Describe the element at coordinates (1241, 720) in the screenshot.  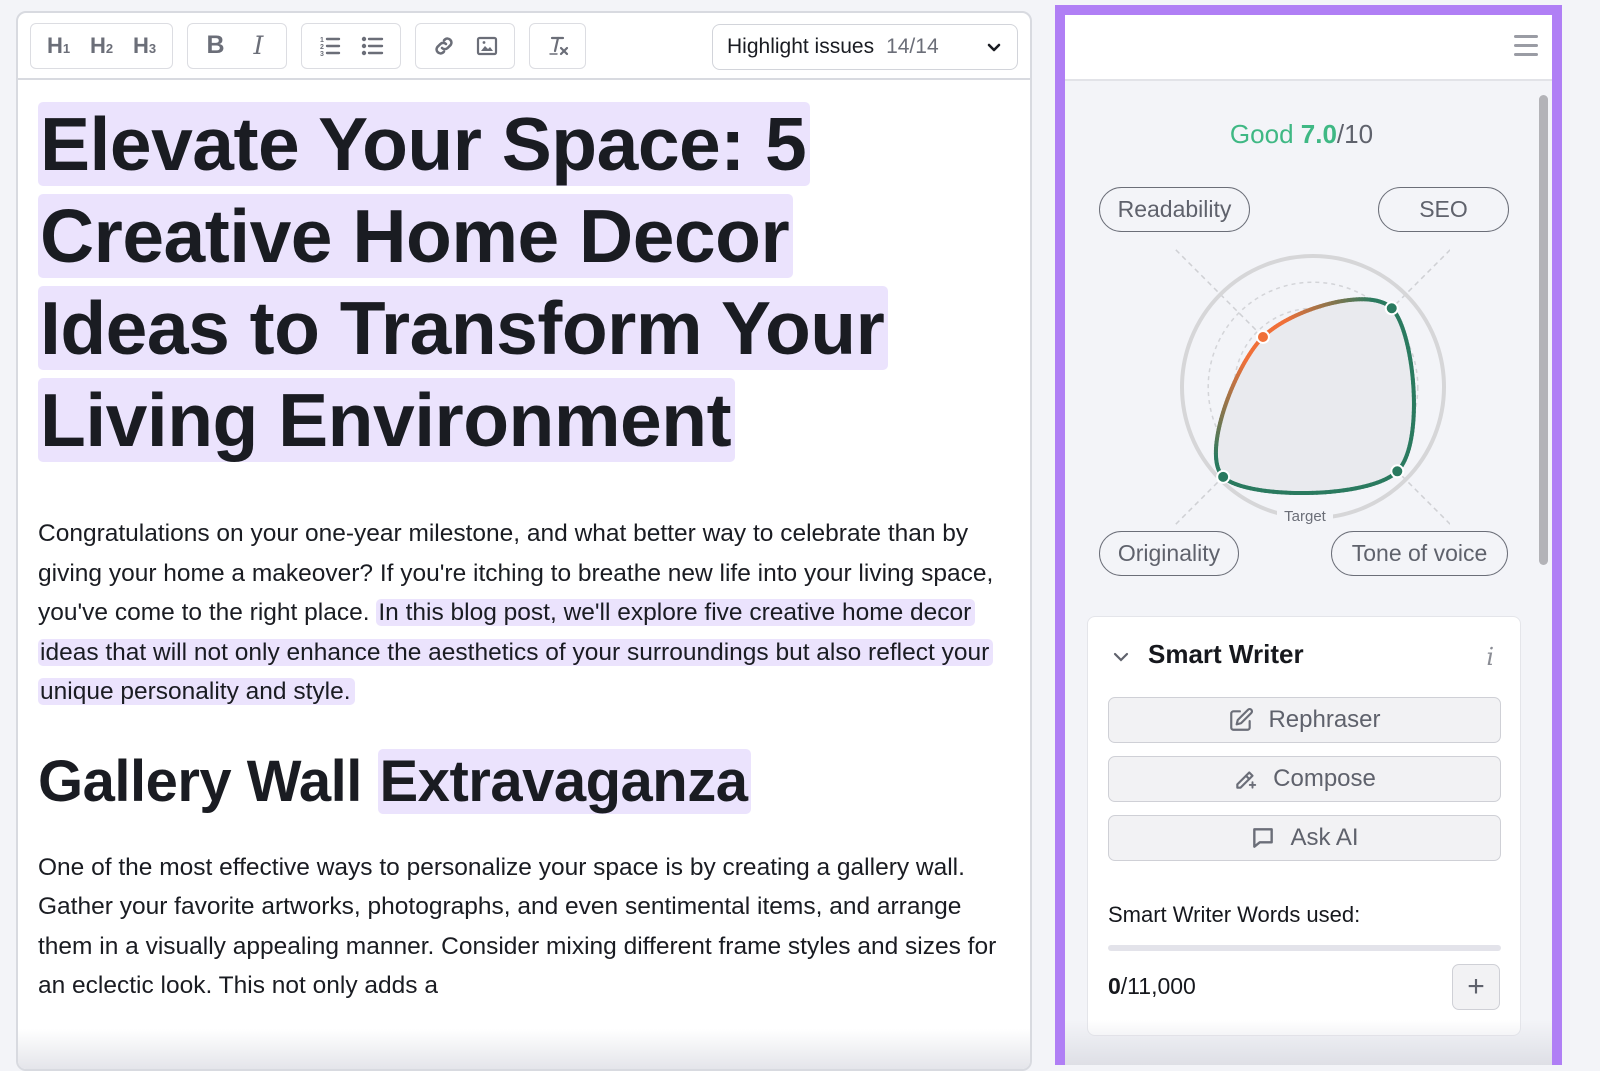
I see `edit-icon` at that location.